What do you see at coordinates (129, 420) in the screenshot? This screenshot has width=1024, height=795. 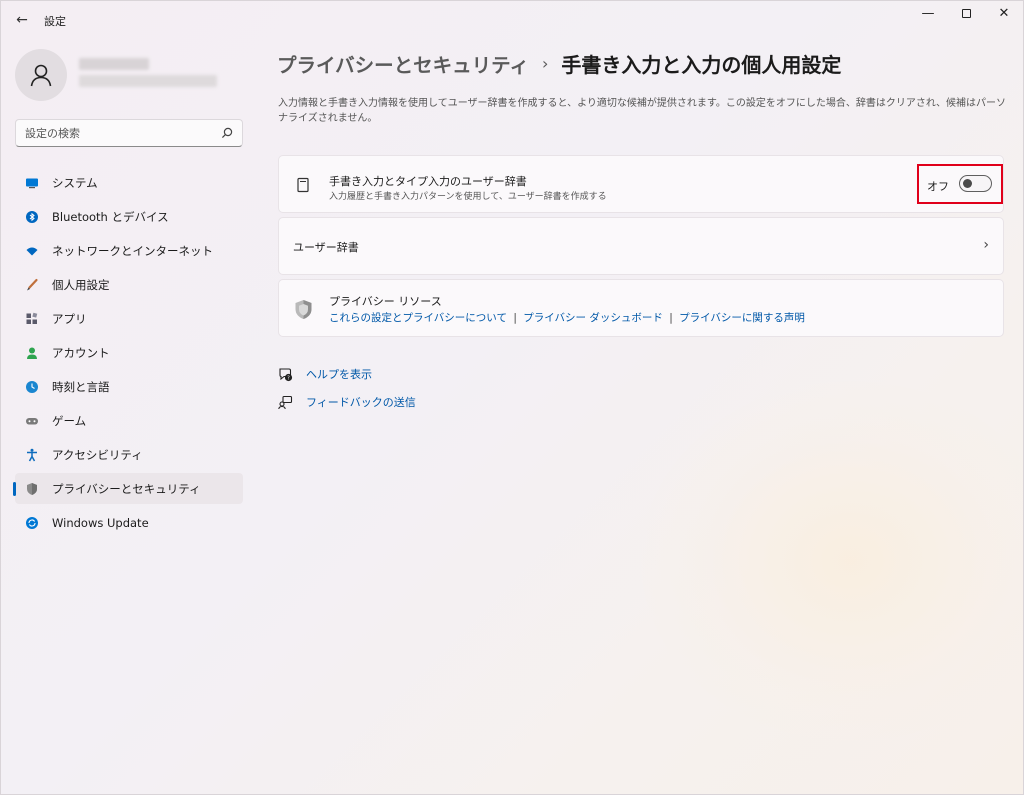 I see `sidebar-item-gaming: ゲーム` at bounding box center [129, 420].